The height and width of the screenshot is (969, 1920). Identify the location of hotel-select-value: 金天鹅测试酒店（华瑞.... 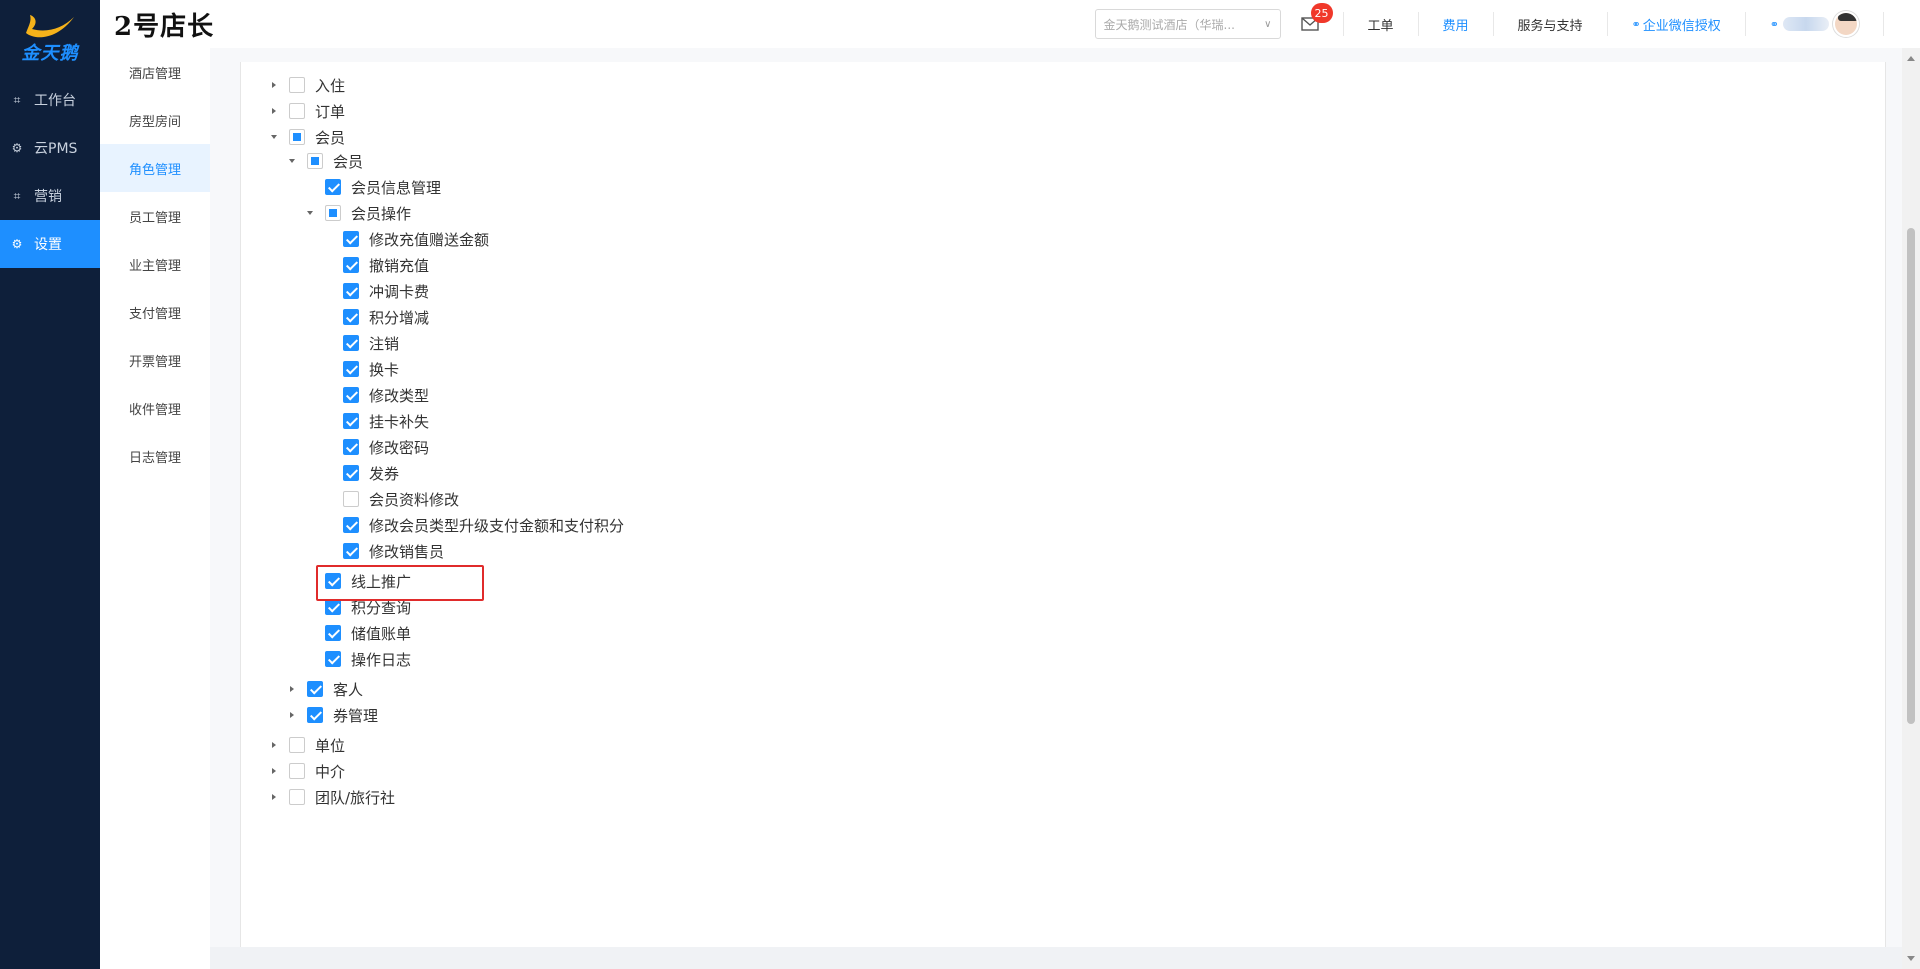
(1169, 24).